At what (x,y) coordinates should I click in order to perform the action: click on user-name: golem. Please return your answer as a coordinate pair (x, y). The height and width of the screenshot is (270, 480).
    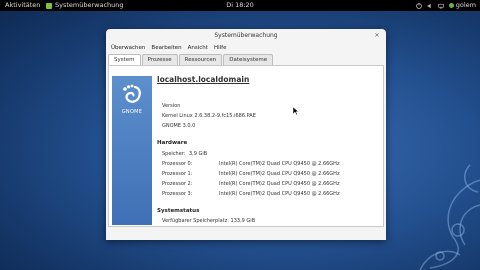
    Looking at the image, I should click on (465, 5).